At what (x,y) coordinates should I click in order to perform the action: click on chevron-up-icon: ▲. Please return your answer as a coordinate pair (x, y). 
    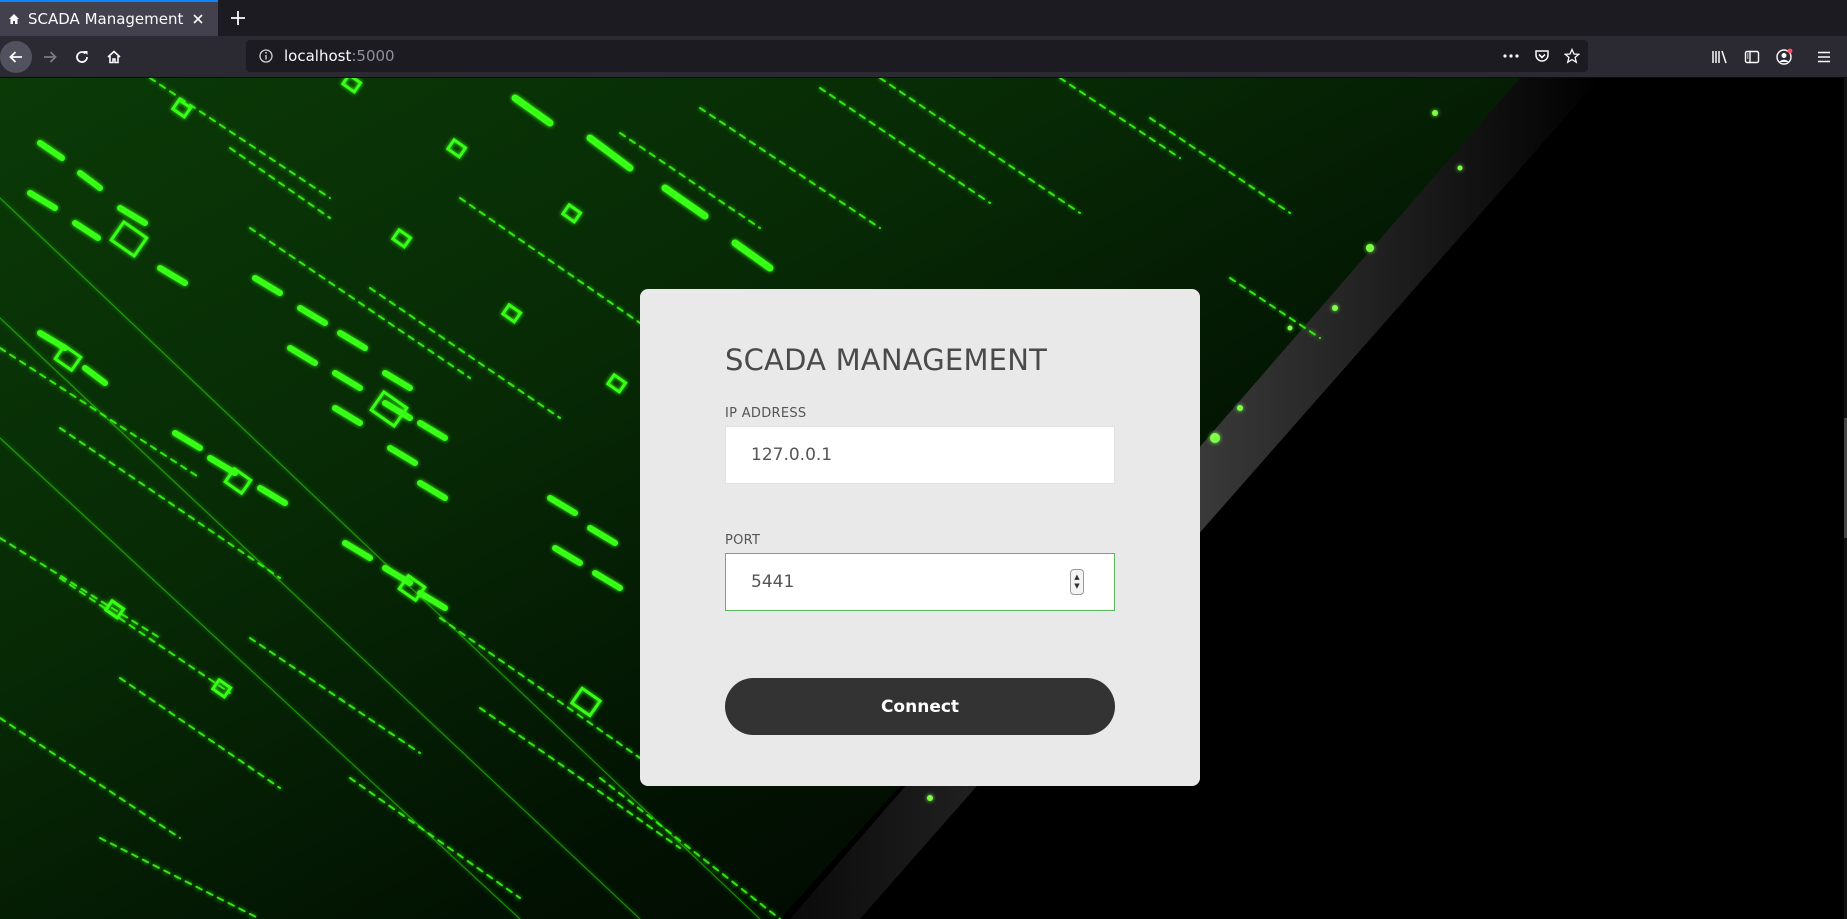
    Looking at the image, I should click on (1076, 577).